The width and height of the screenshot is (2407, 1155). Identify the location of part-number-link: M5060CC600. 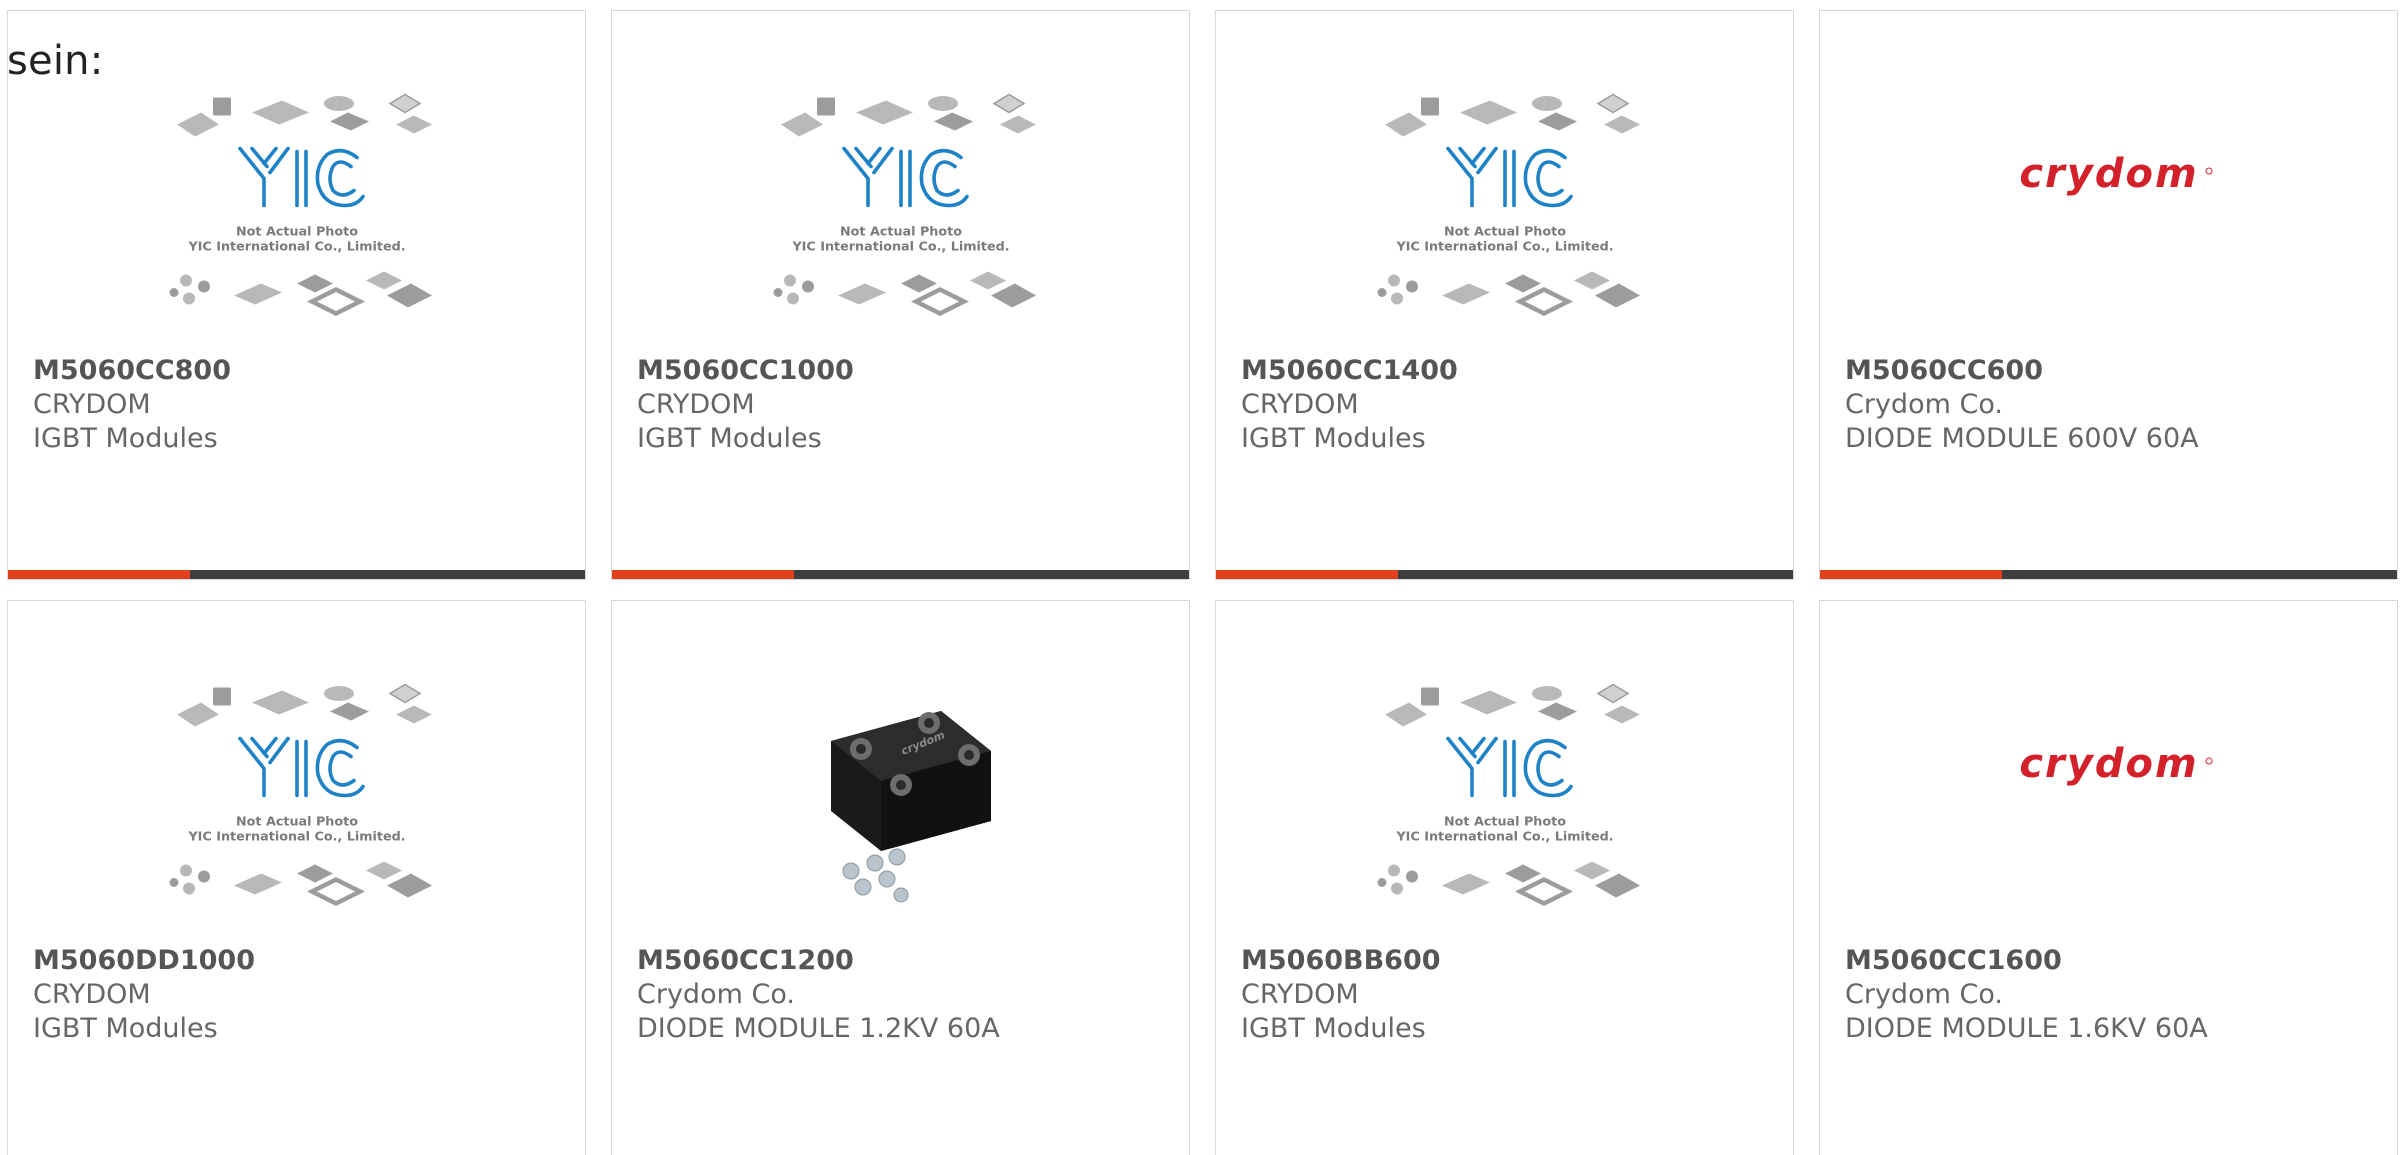
(2022, 371).